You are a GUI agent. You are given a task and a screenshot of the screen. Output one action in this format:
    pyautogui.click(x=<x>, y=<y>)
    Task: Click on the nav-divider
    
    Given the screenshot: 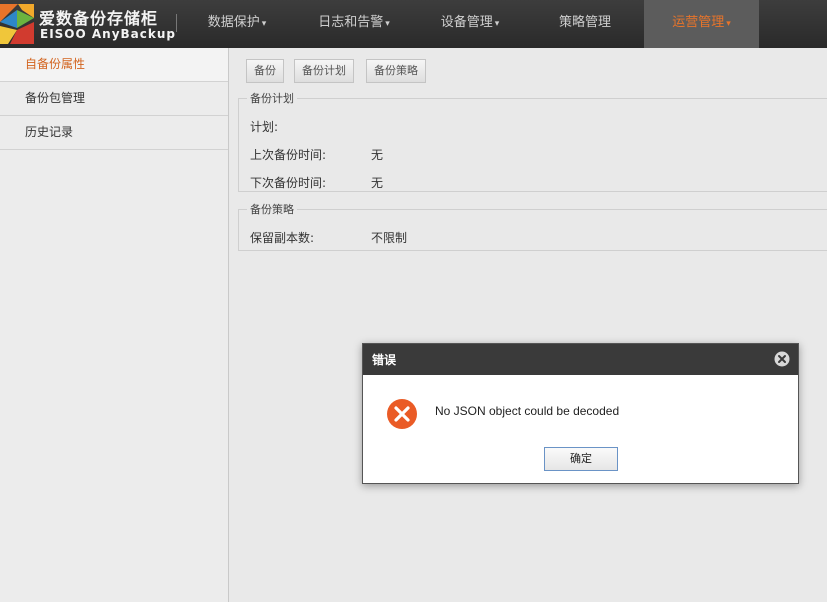 What is the action you would take?
    pyautogui.click(x=176, y=23)
    